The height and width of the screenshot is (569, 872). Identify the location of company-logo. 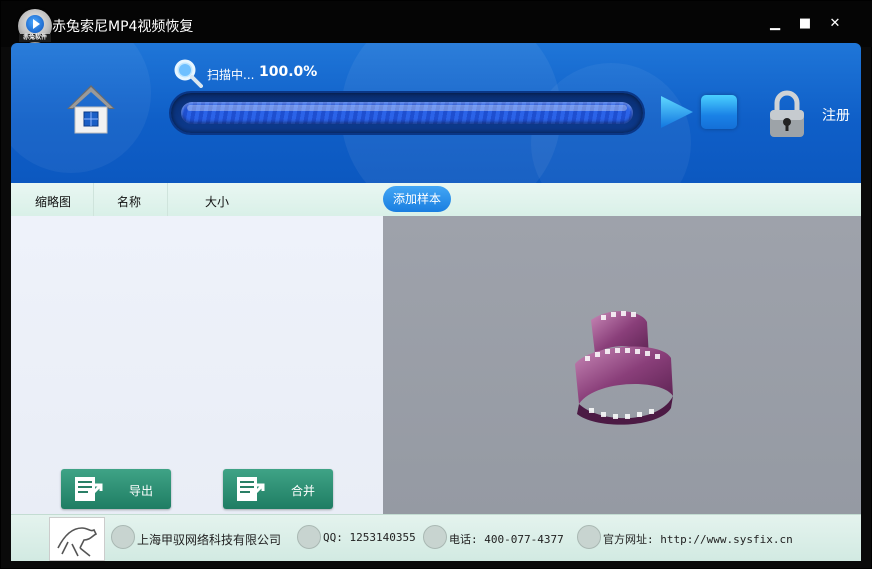
(77, 539).